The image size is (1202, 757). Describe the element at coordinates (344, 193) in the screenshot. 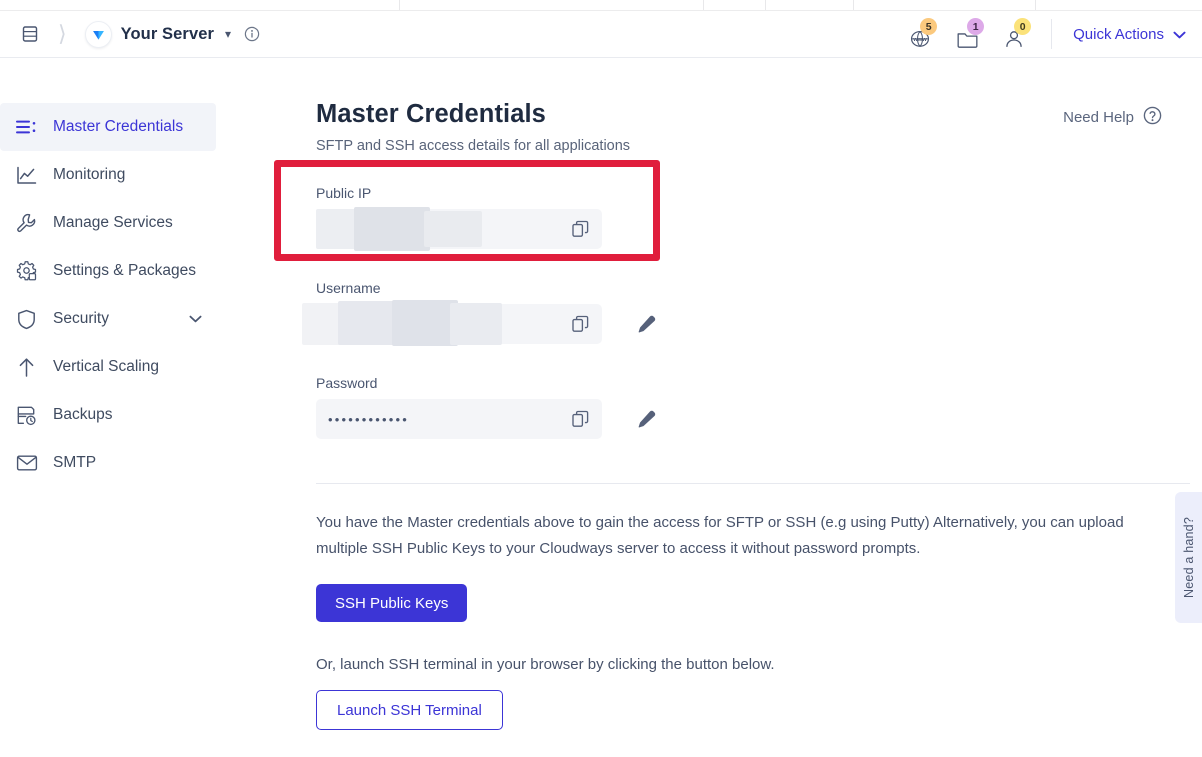

I see `field-label: Public IP` at that location.